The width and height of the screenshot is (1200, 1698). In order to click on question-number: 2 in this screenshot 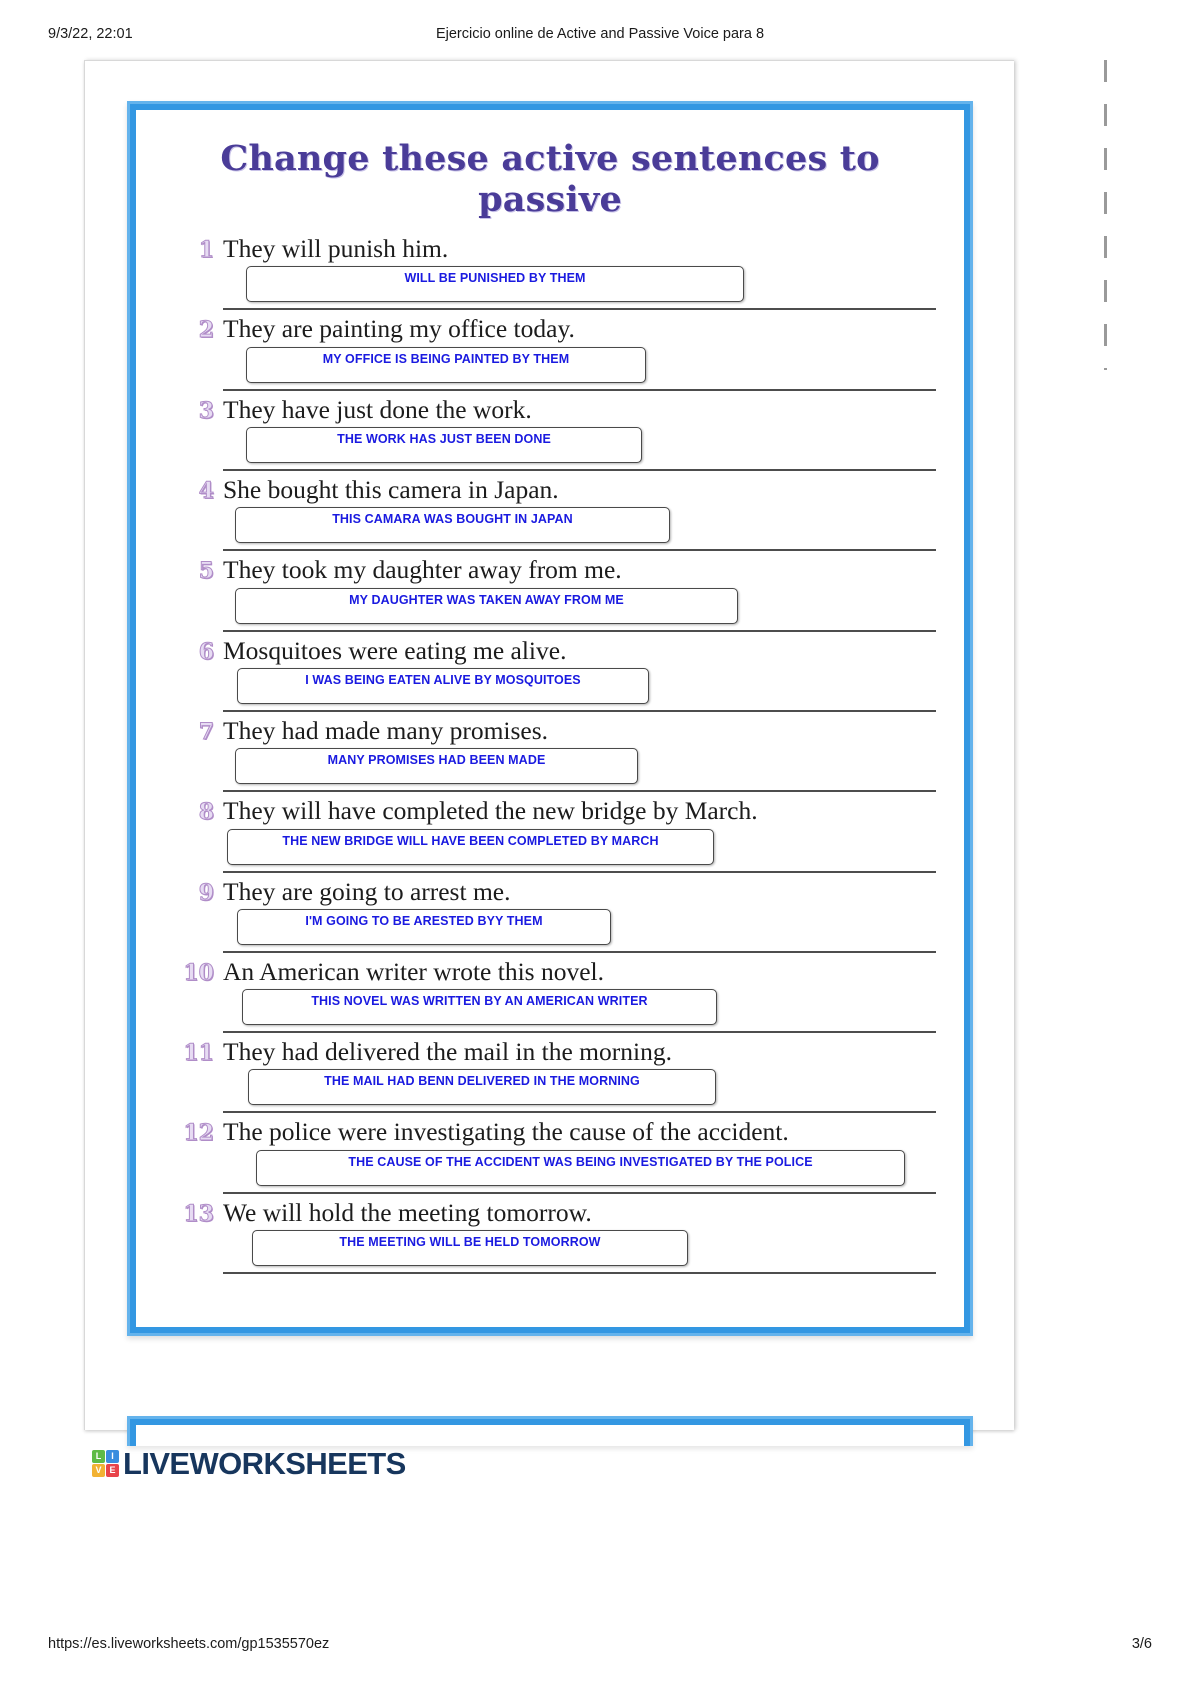, I will do `click(206, 330)`.